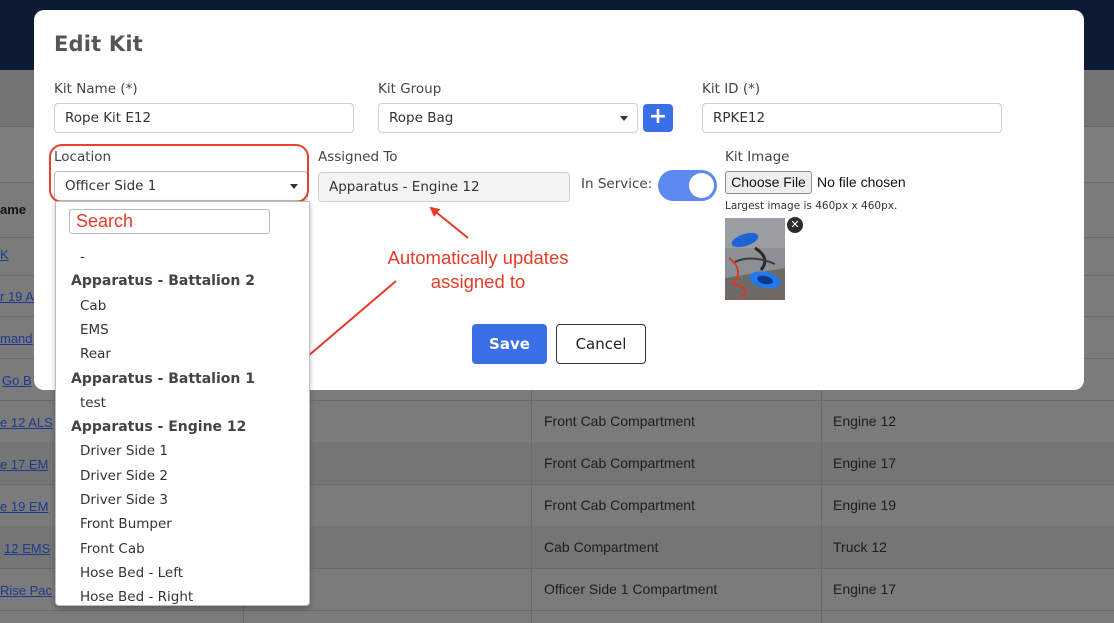 Image resolution: width=1114 pixels, height=623 pixels. I want to click on dropdown-option: Front Cab, so click(182, 549).